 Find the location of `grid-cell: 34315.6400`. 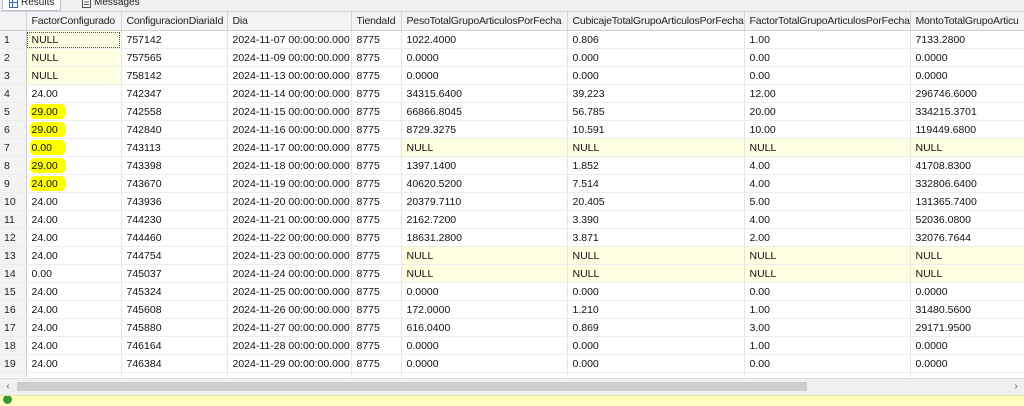

grid-cell: 34315.6400 is located at coordinates (484, 93).